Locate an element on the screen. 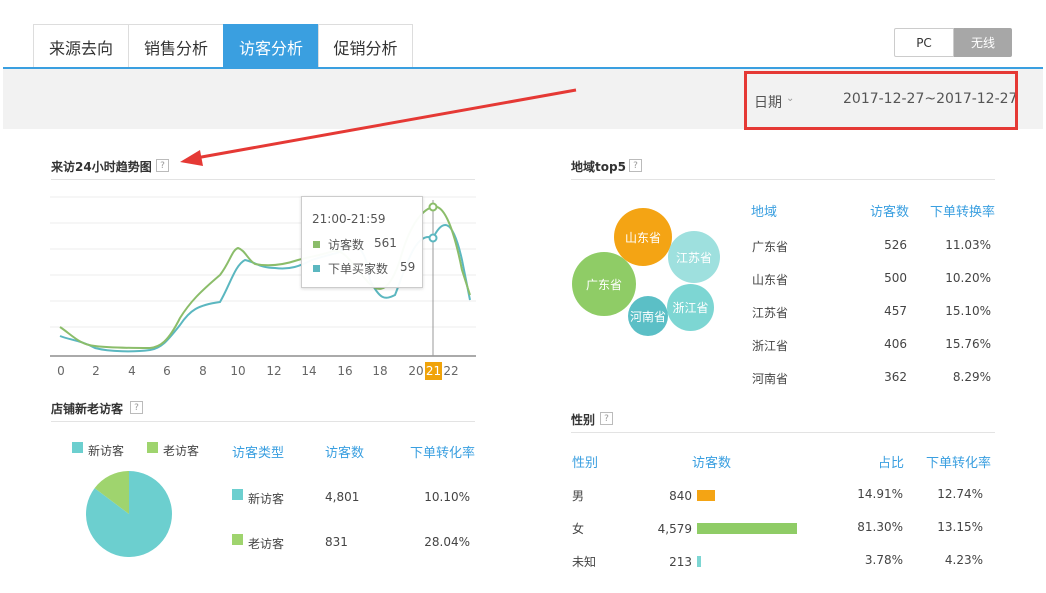 This screenshot has height=593, width=1046. gender-label: 未知 is located at coordinates (584, 562).